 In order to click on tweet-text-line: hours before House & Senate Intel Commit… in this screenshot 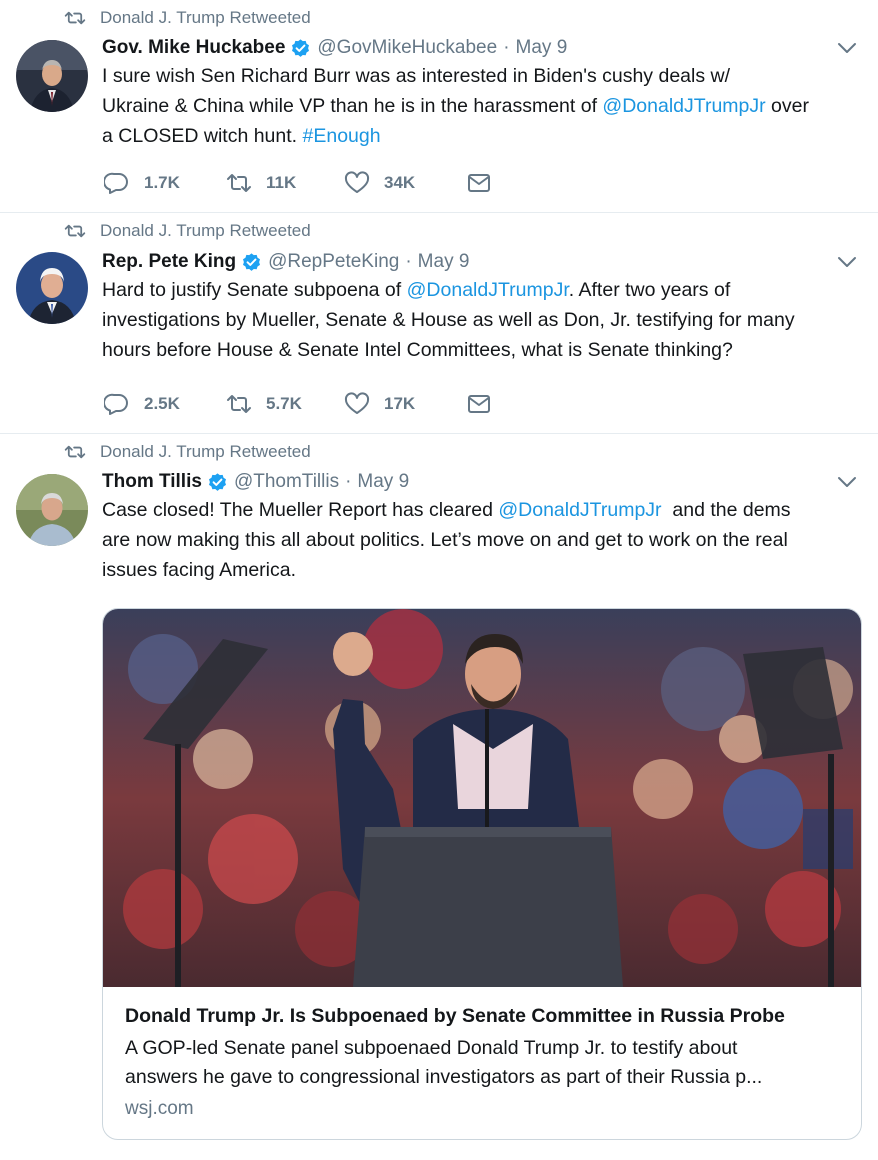, I will do `click(417, 350)`.